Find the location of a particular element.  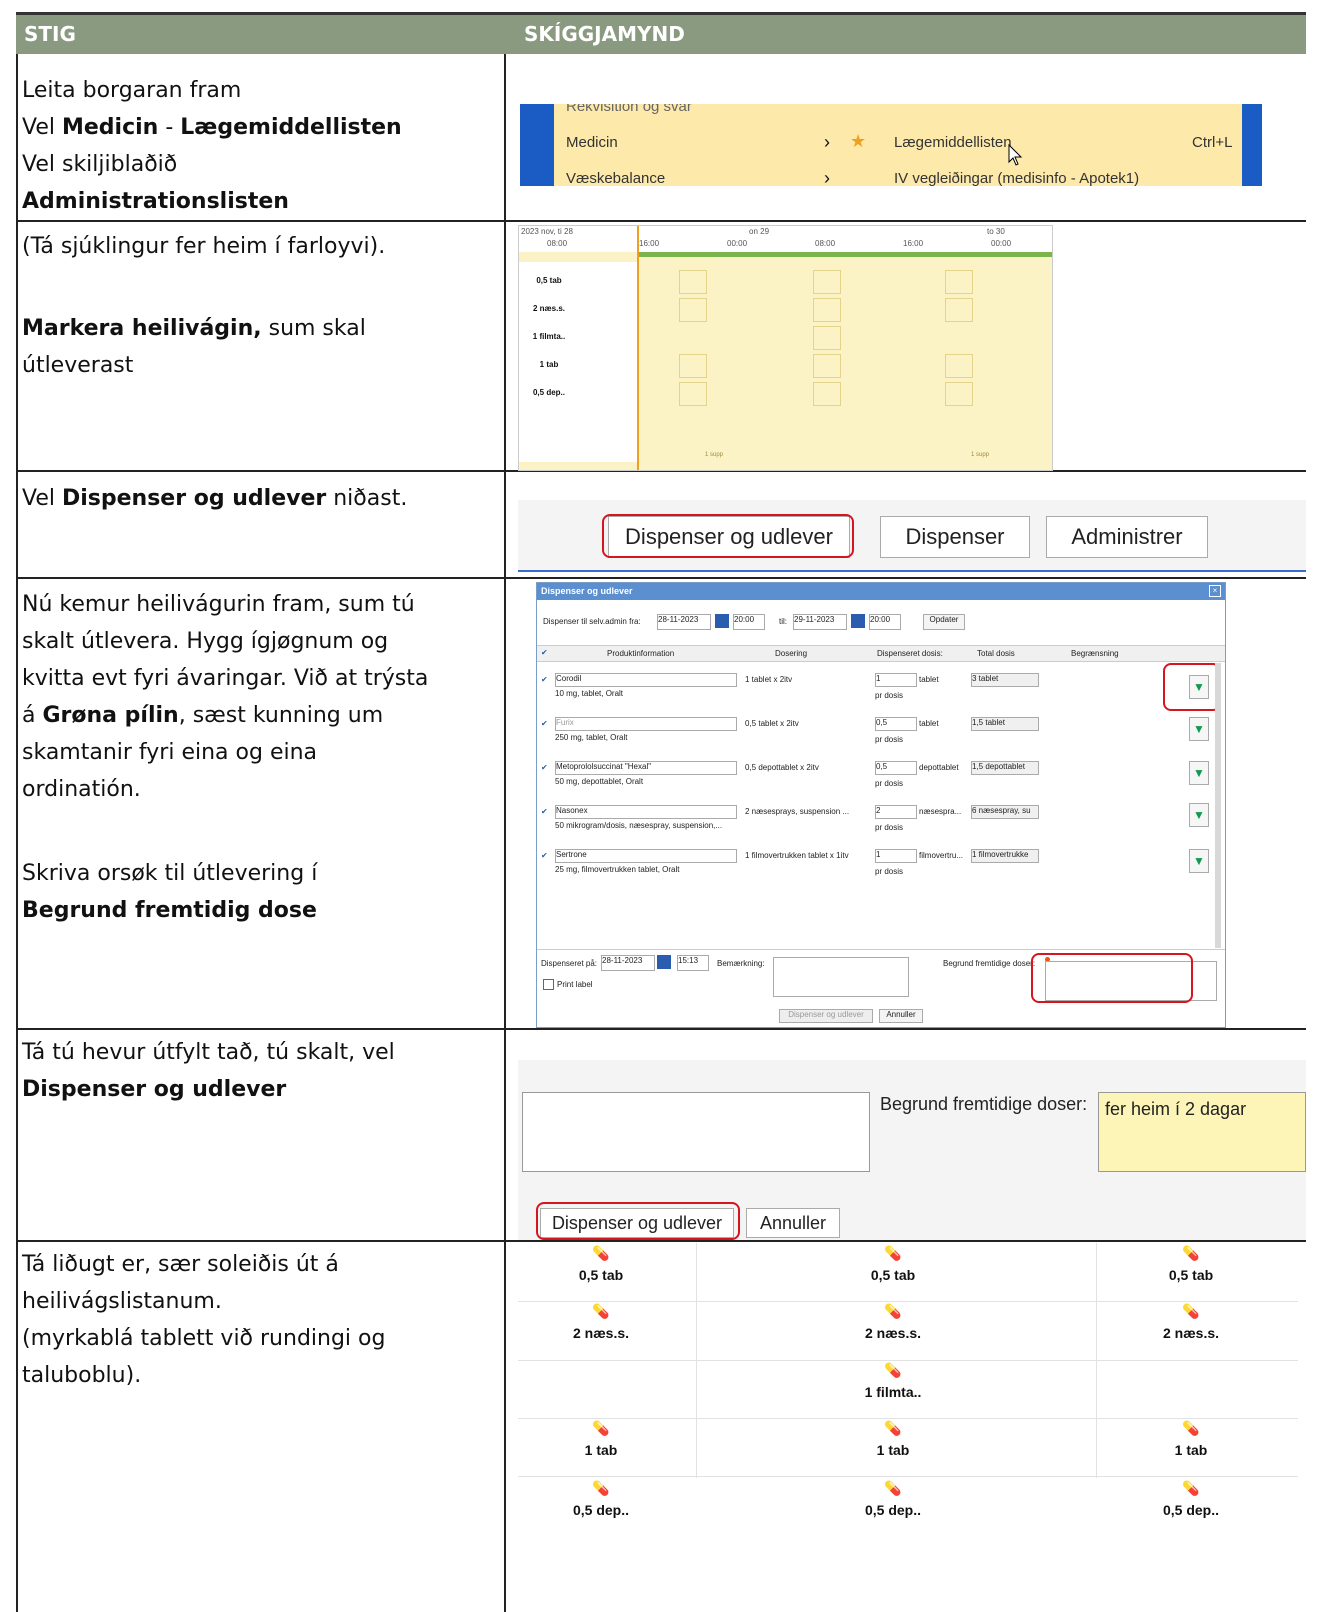

from-time-input: 20:00 is located at coordinates (749, 622).